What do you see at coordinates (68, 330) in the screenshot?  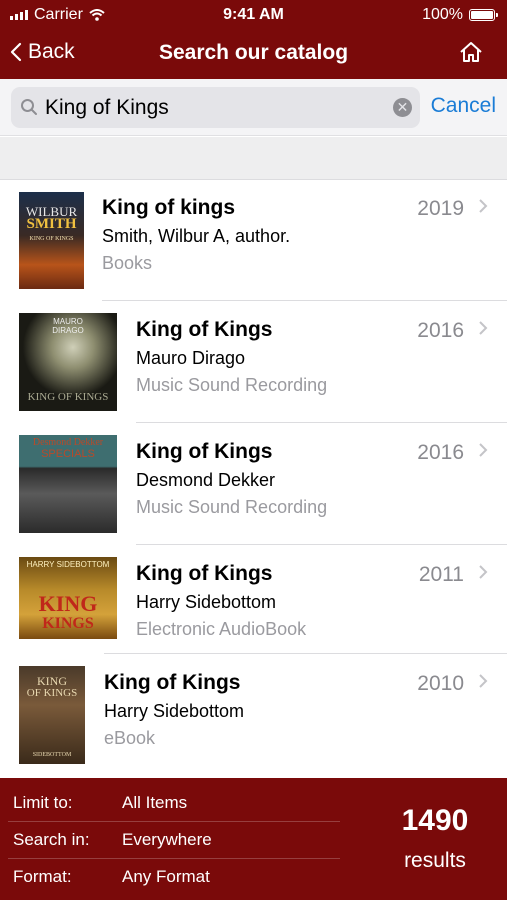 I see `cover-text: DIRAGO` at bounding box center [68, 330].